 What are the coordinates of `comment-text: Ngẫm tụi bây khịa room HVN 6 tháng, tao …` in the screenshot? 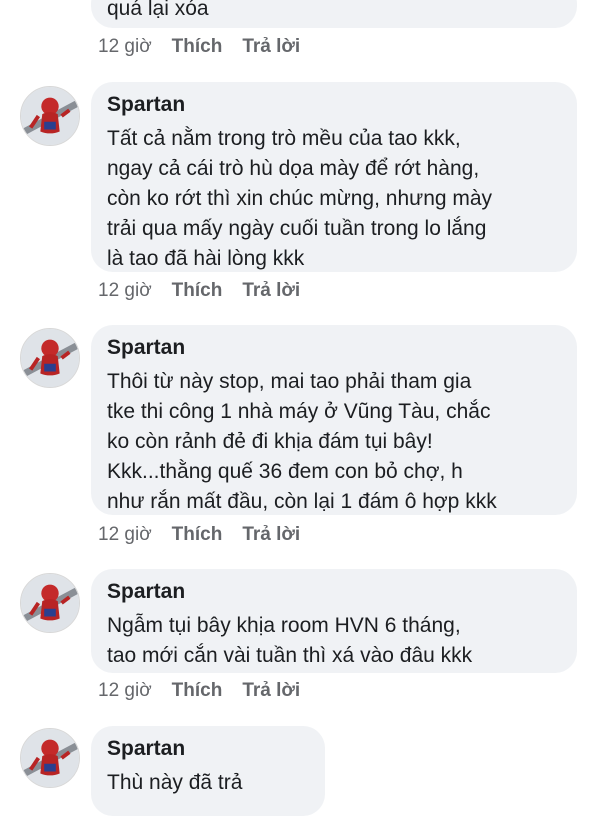 It's located at (290, 640).